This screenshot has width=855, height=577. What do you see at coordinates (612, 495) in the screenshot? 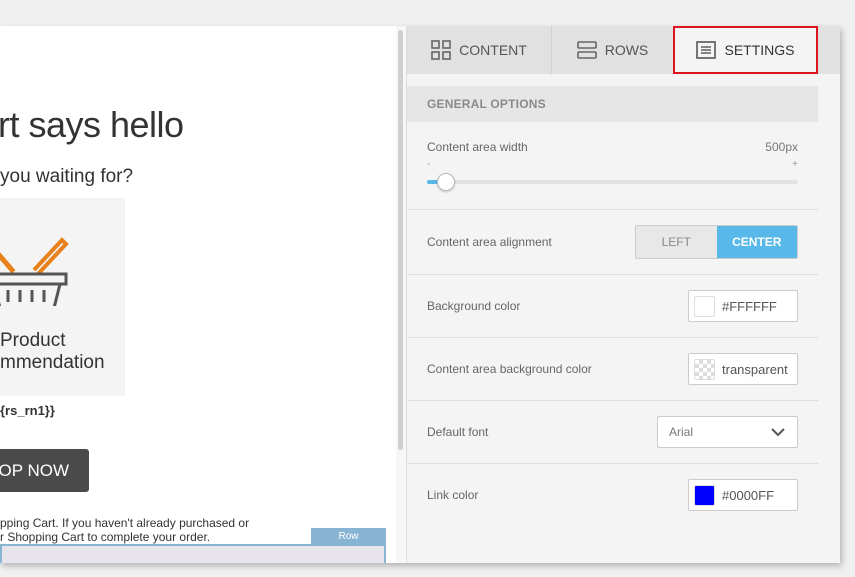
I see `link-color-option: Link color #0000FF` at bounding box center [612, 495].